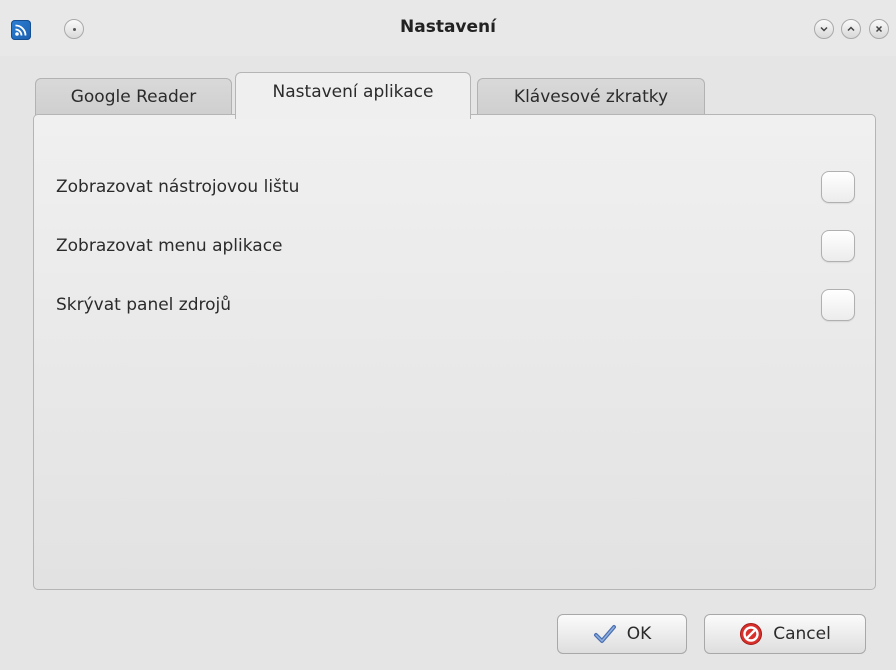 This screenshot has height=670, width=896. What do you see at coordinates (605, 634) in the screenshot?
I see `checkmark-icon` at bounding box center [605, 634].